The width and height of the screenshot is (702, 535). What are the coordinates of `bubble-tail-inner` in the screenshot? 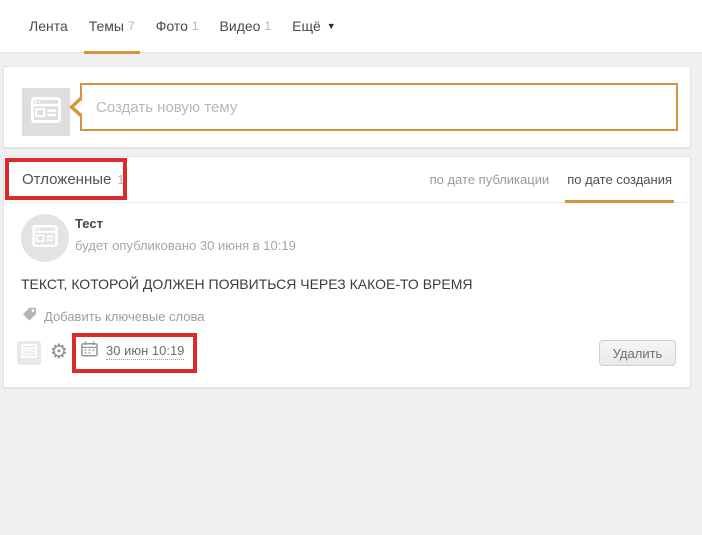 It's located at (78, 107).